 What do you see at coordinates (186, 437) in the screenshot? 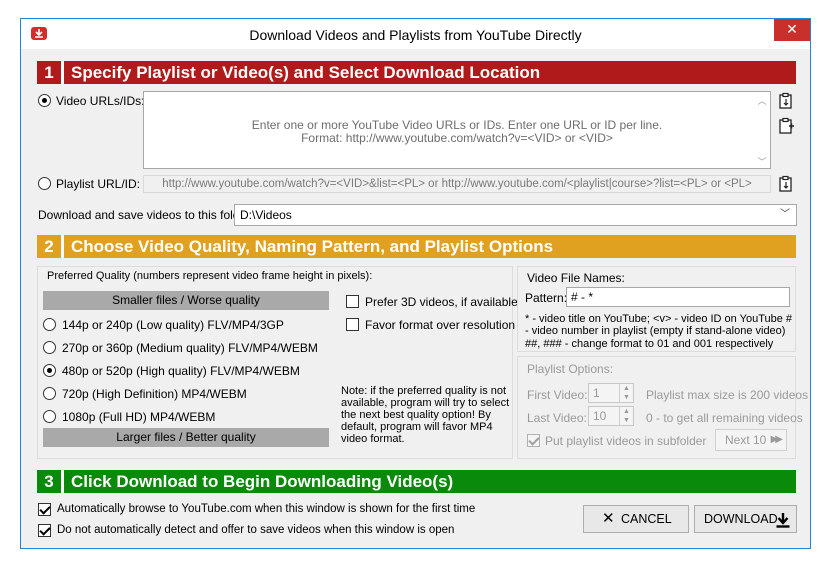
I see `larger-files-bar: Larger files / Better quality` at bounding box center [186, 437].